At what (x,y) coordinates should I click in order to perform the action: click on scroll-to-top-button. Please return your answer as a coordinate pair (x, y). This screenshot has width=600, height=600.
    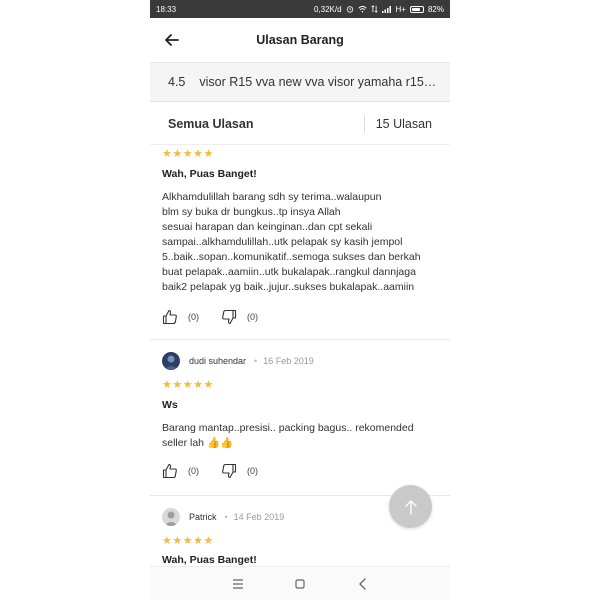
    Looking at the image, I should click on (410, 506).